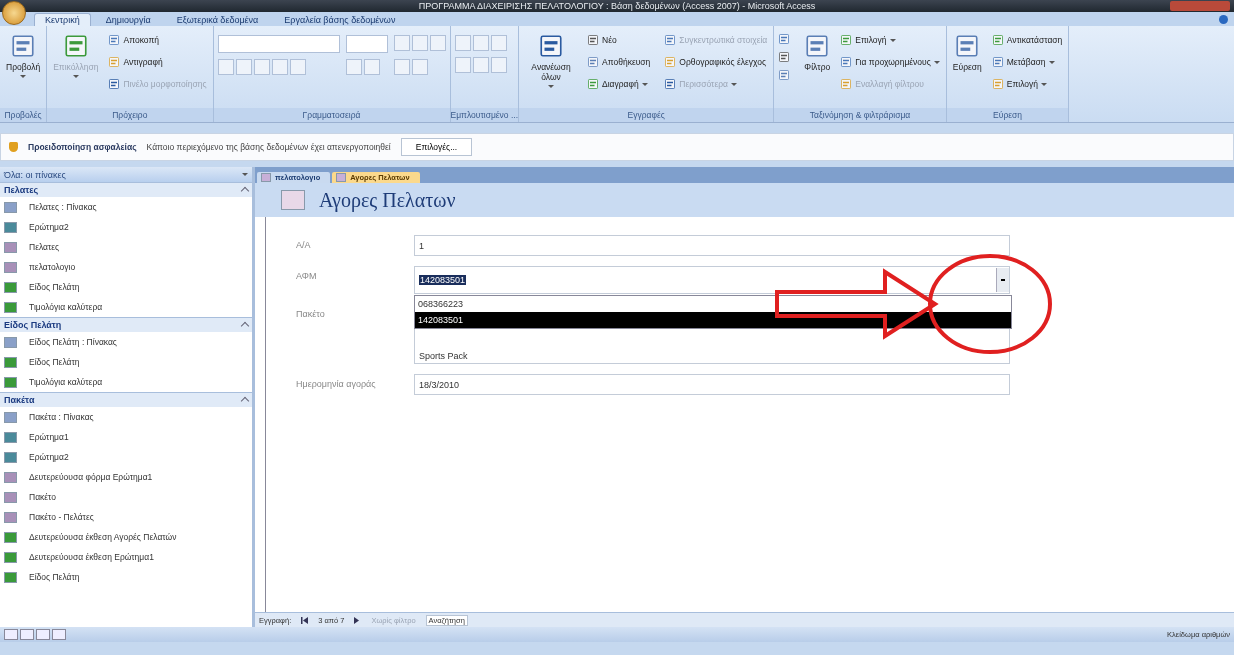 The width and height of the screenshot is (1234, 655). I want to click on help-icon, so click(1223, 19).